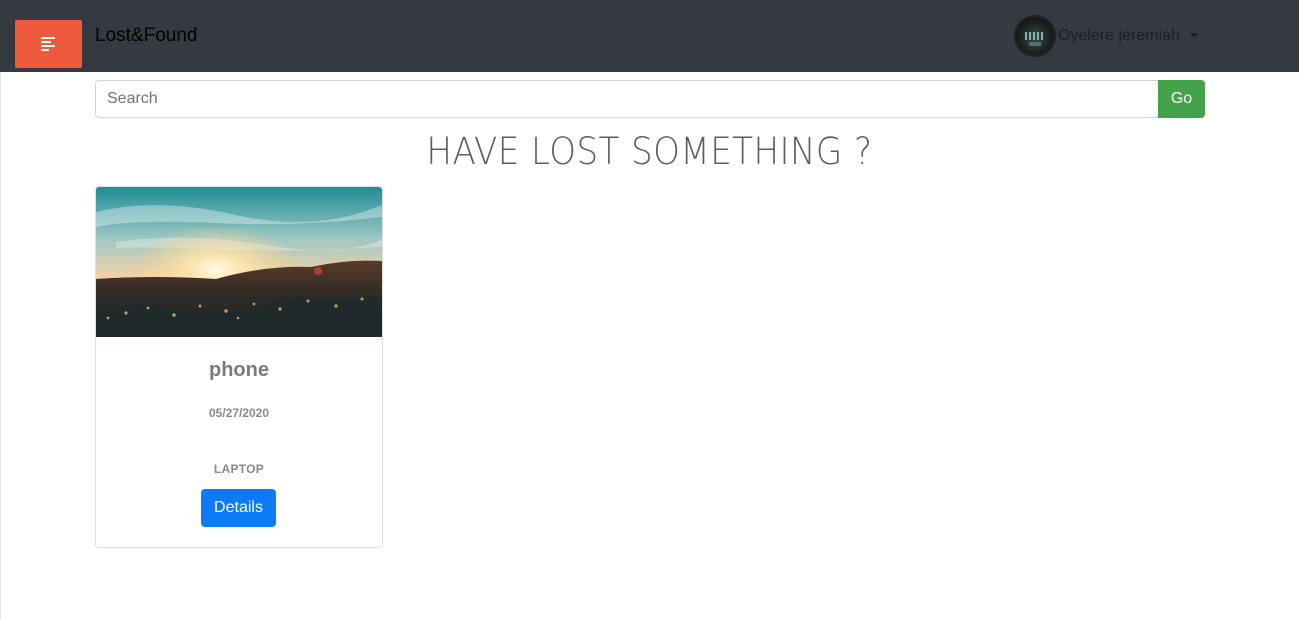 This screenshot has width=1299, height=620. I want to click on user-name: Oyelere jeremiah, so click(1119, 35).